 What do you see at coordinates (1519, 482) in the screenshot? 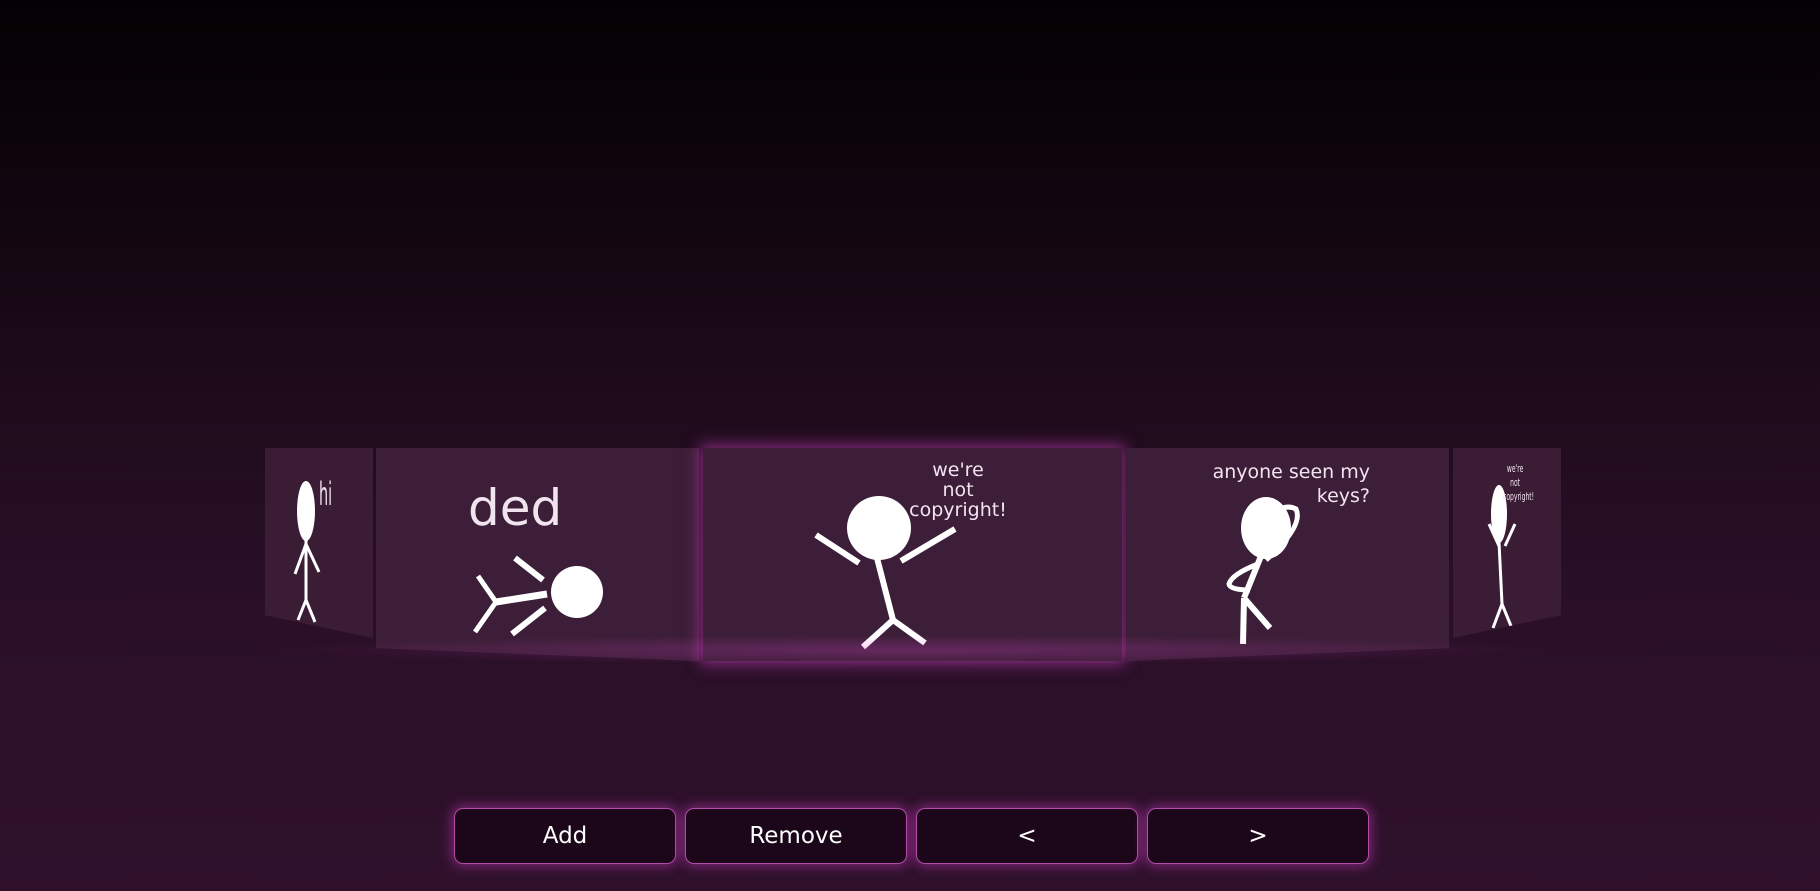
I see `panel-caption-copyright-small: we're not copyright!` at bounding box center [1519, 482].